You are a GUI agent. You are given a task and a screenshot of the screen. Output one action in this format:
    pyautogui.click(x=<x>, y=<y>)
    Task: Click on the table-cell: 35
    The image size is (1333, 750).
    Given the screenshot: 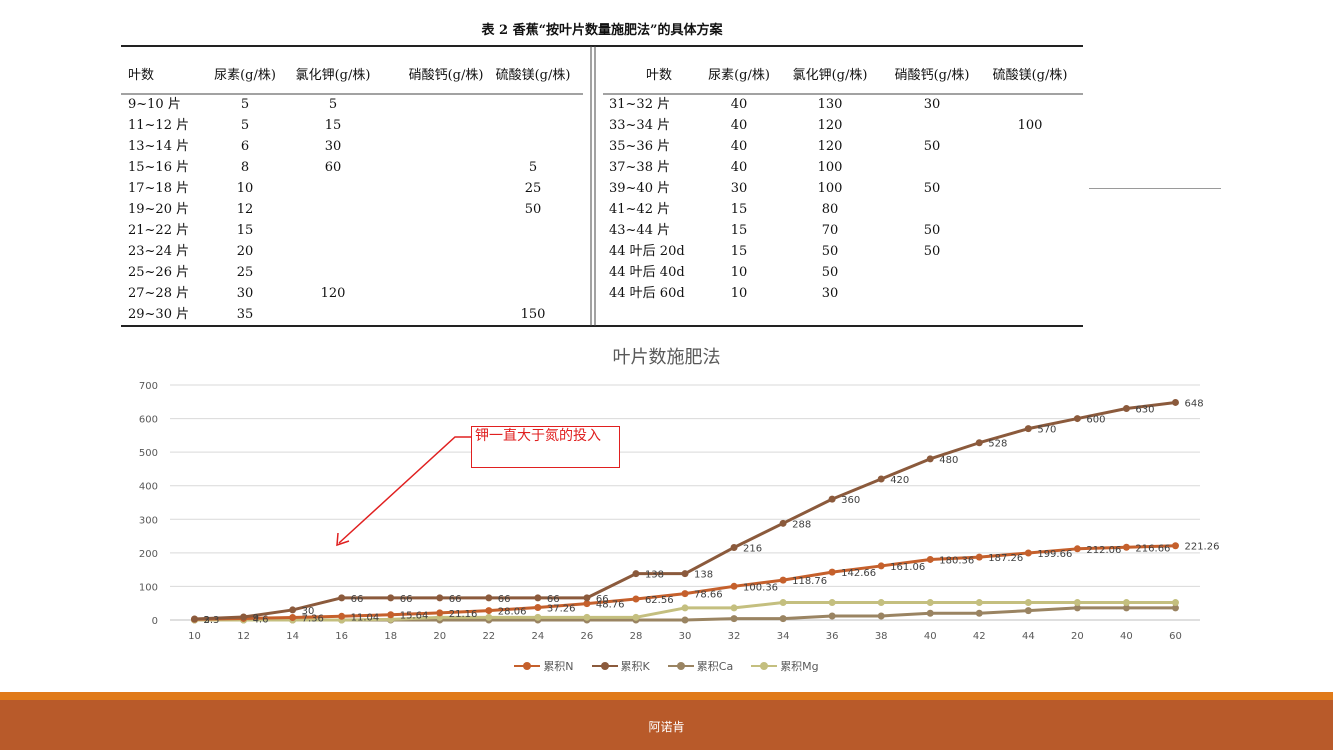 What is the action you would take?
    pyautogui.click(x=245, y=314)
    